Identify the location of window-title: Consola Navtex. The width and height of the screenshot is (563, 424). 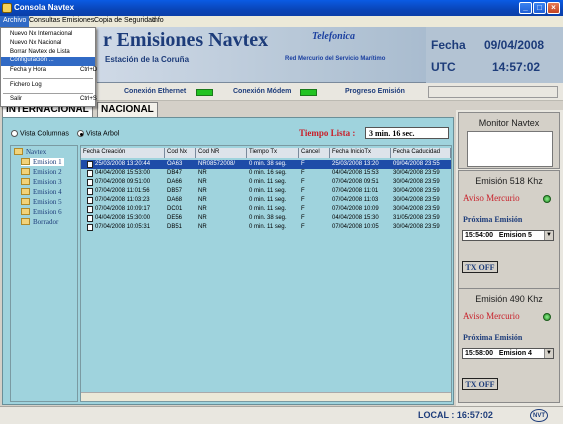
(44, 7).